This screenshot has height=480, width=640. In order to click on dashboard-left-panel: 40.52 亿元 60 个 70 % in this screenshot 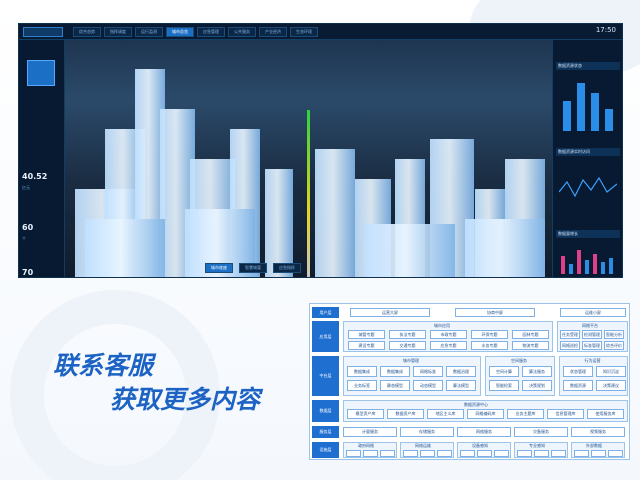, I will do `click(42, 158)`.